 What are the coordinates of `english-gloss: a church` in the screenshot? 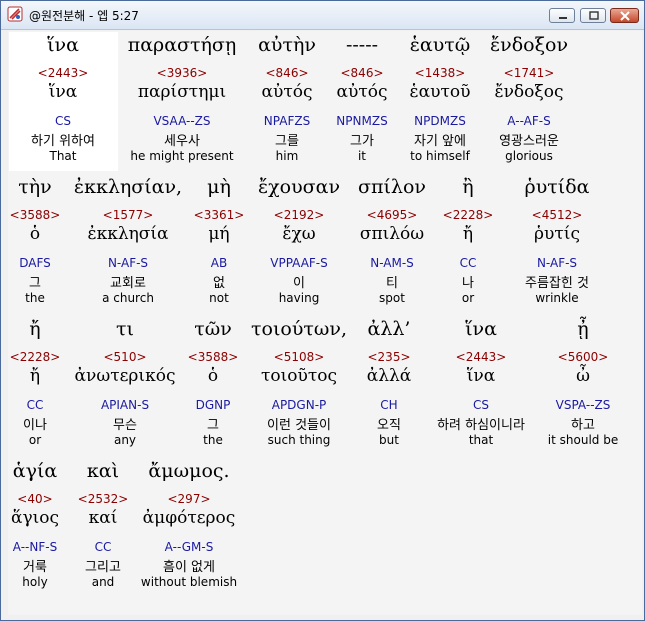 It's located at (128, 298).